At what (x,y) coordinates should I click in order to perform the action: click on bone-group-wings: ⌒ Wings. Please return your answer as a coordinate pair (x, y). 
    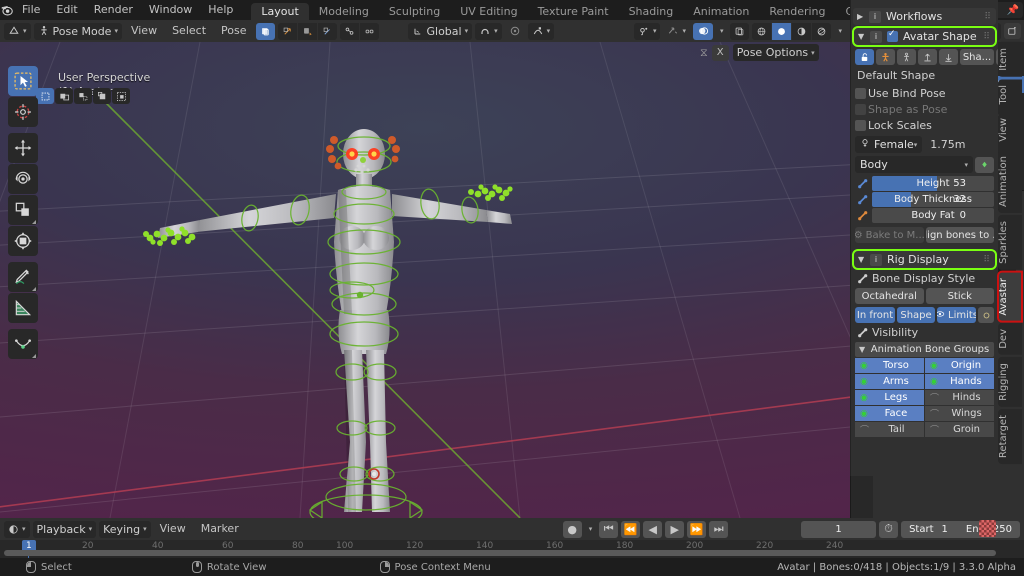
    Looking at the image, I should click on (959, 413).